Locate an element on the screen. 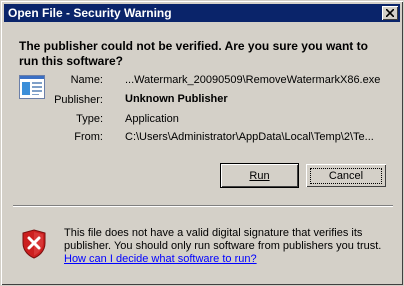 This screenshot has width=404, height=286. title-bar: Open File - Security Warning is located at coordinates (202, 13).